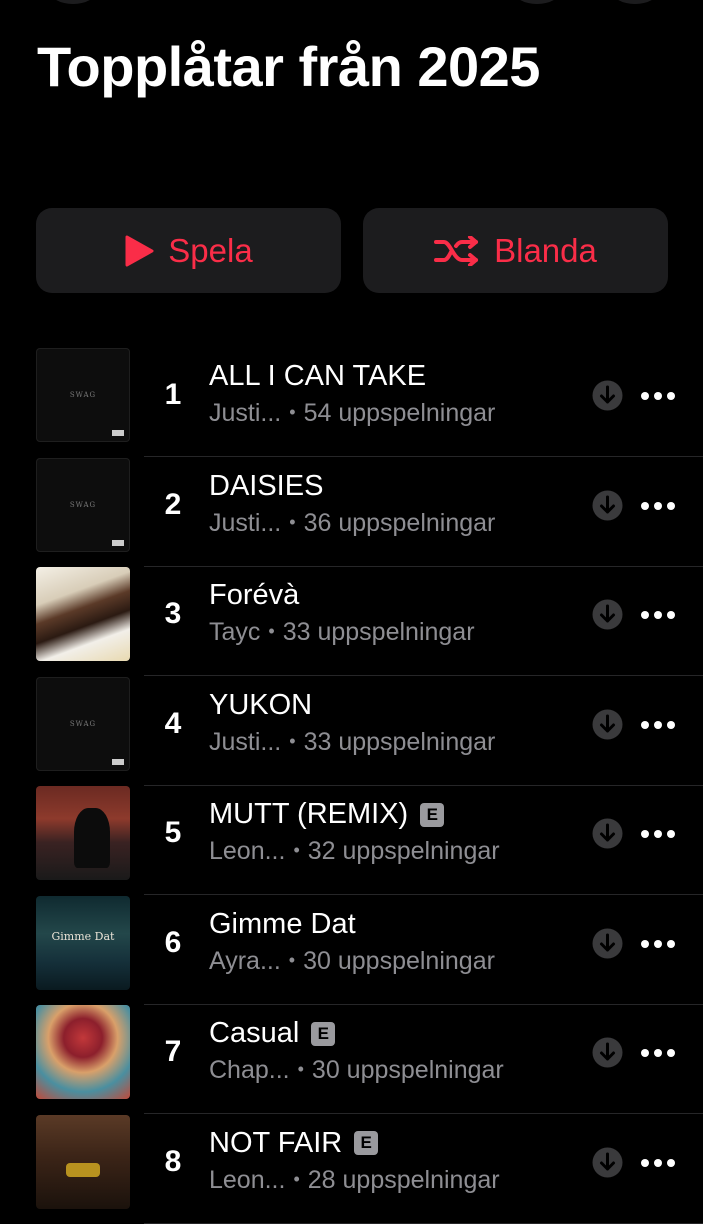 The image size is (703, 1224). Describe the element at coordinates (399, 413) in the screenshot. I see `track-plays: 54 uppspelningar` at that location.